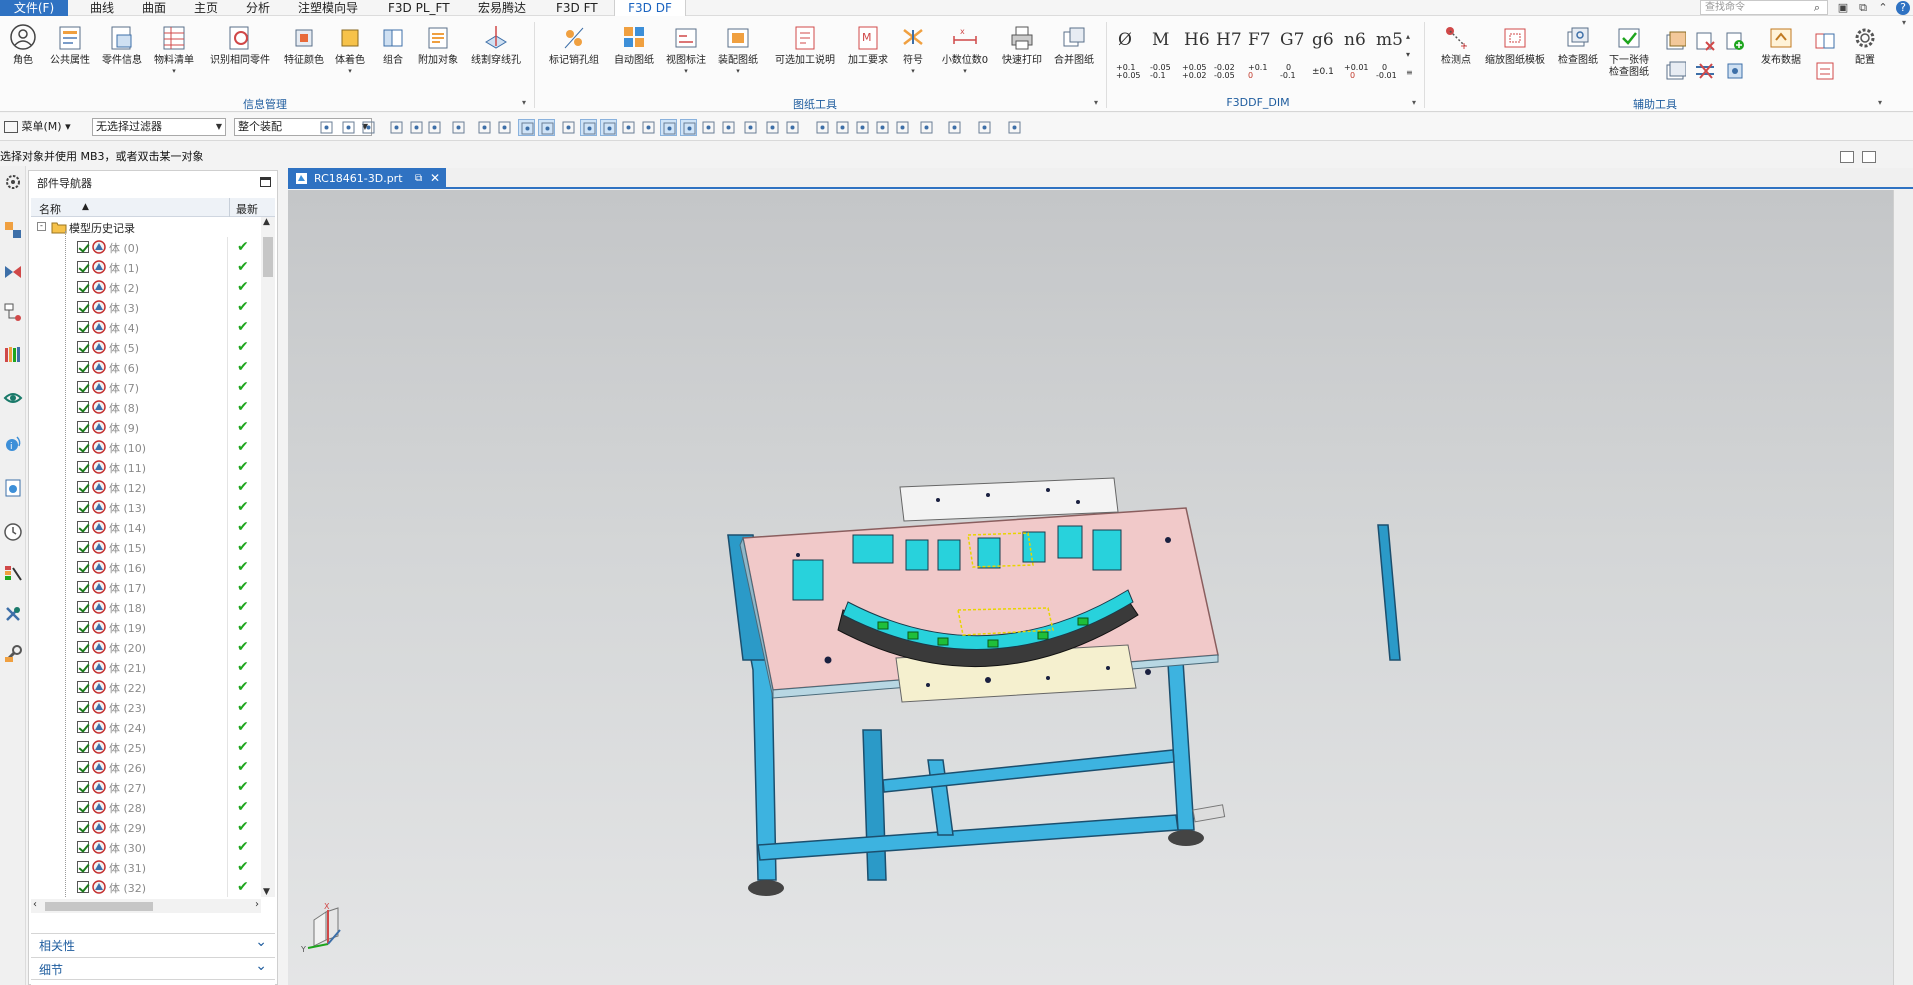 The height and width of the screenshot is (985, 1913). What do you see at coordinates (146, 507) in the screenshot?
I see `tree-item: 体 (13) ✔` at bounding box center [146, 507].